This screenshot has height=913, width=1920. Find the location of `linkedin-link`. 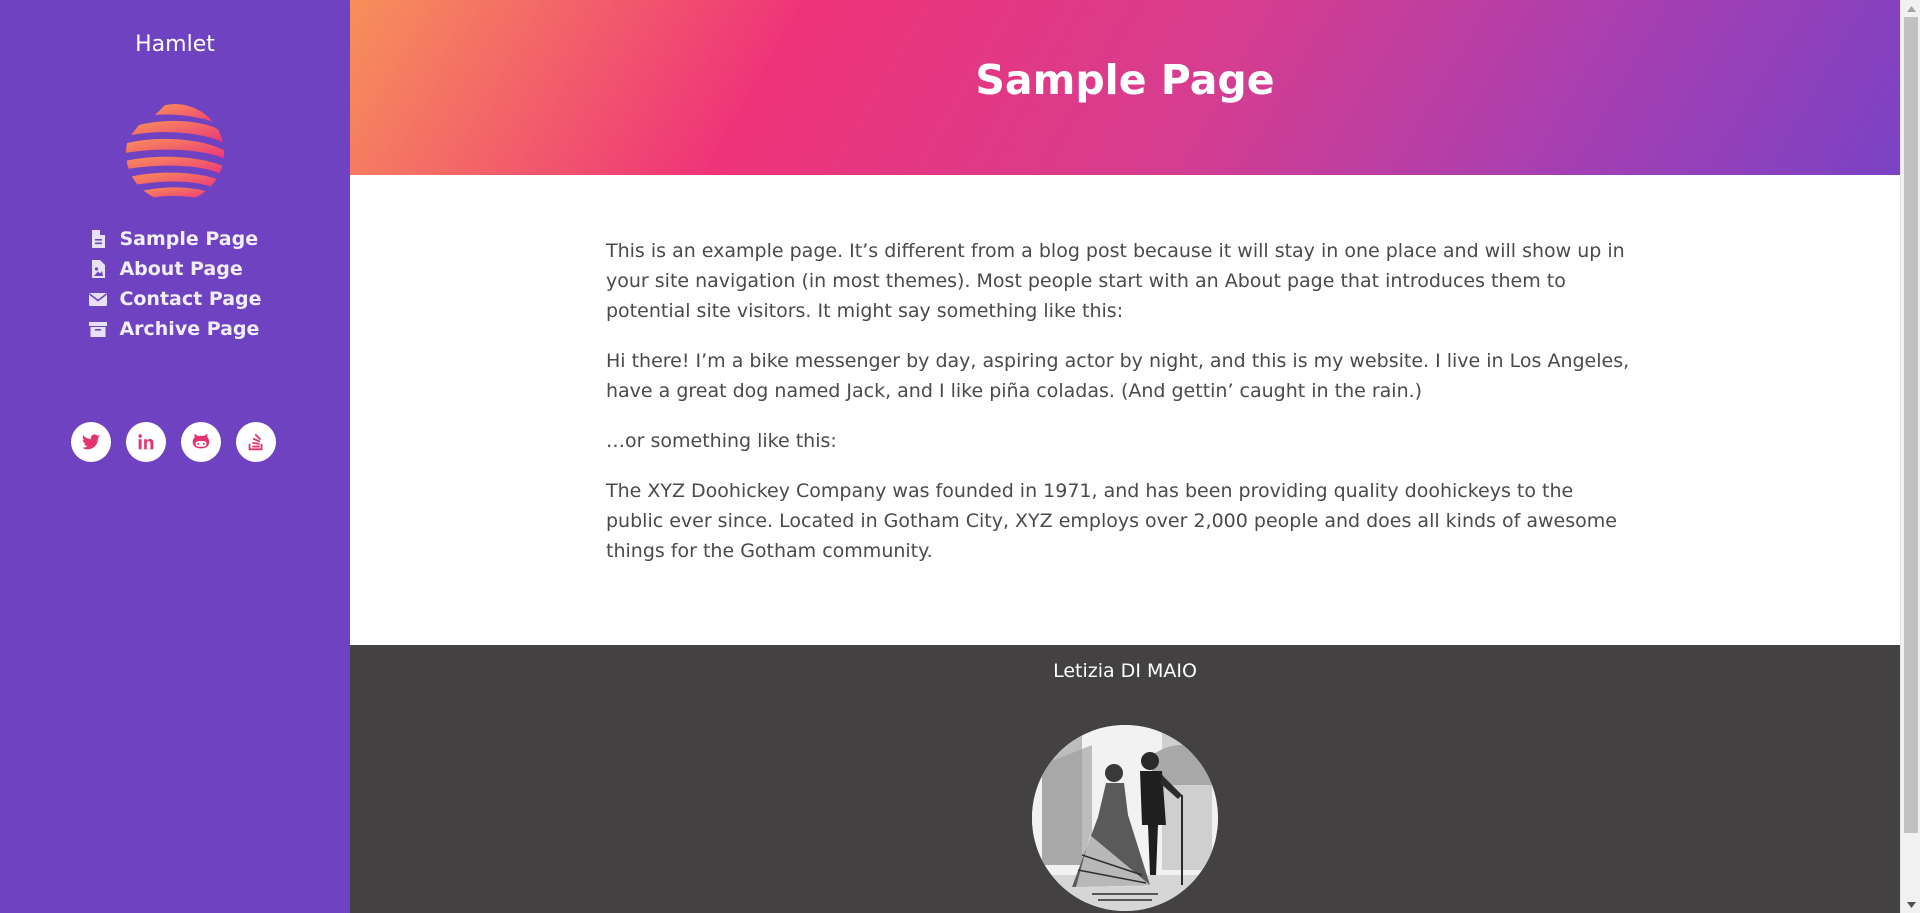

linkedin-link is located at coordinates (146, 442).